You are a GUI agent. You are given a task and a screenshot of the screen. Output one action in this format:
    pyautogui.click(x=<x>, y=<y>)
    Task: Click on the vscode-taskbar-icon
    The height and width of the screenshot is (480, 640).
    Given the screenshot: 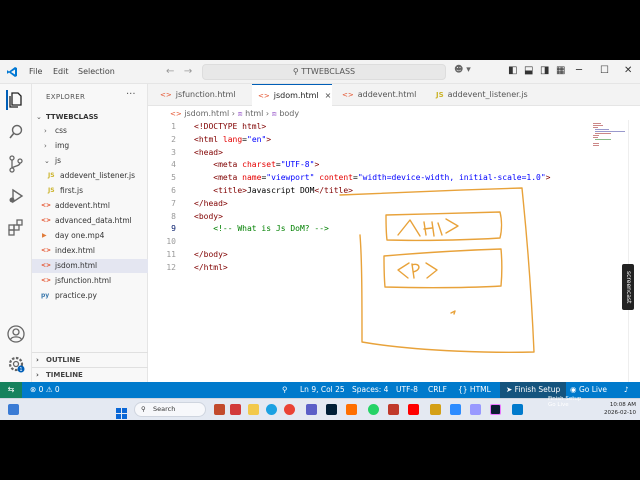 What is the action you would take?
    pyautogui.click(x=517, y=409)
    